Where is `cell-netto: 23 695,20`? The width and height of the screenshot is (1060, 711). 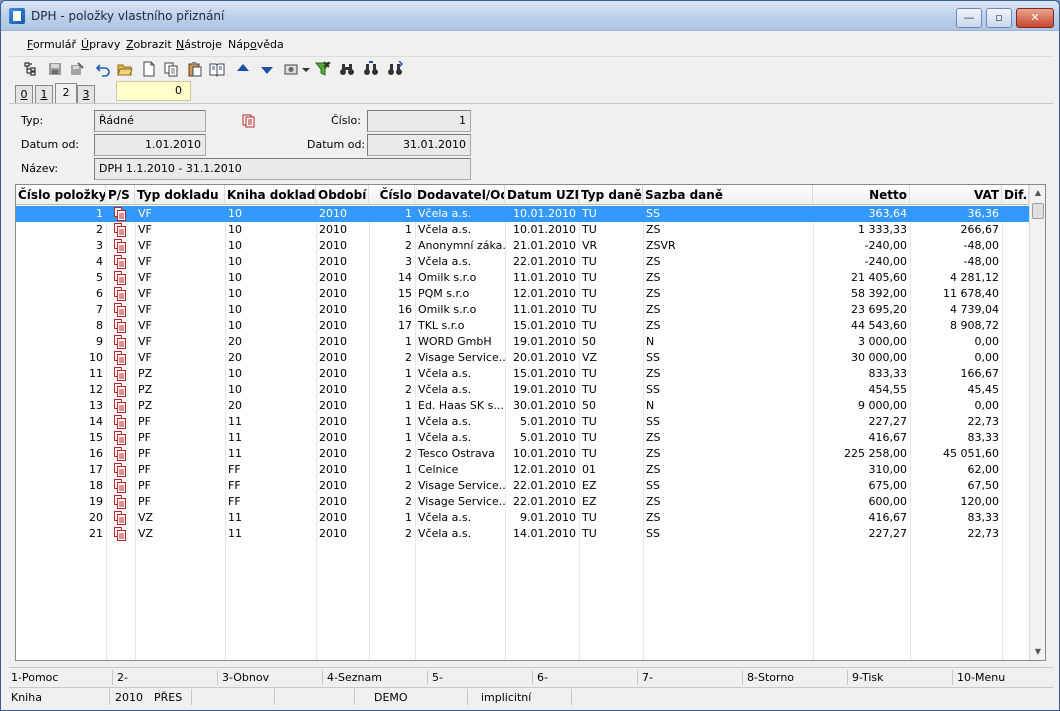
cell-netto: 23 695,20 is located at coordinates (861, 310).